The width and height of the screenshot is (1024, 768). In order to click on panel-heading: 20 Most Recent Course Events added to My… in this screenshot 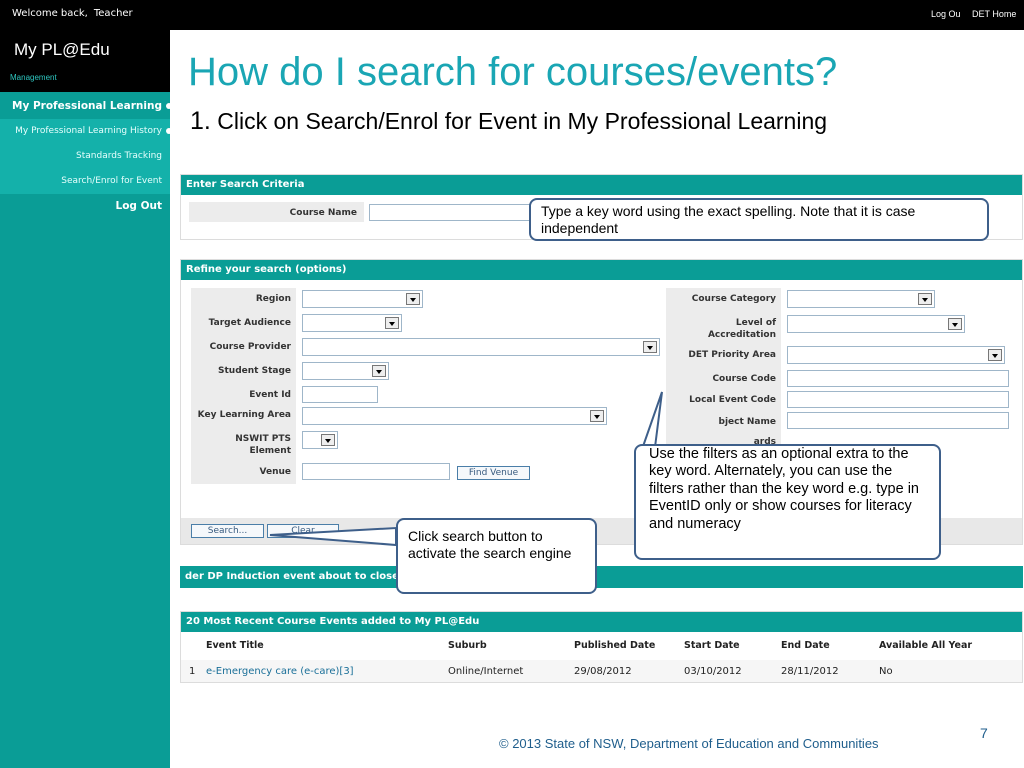, I will do `click(601, 622)`.